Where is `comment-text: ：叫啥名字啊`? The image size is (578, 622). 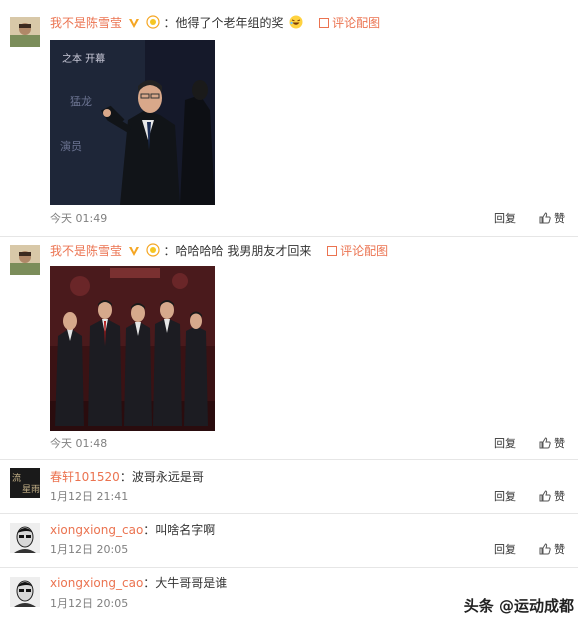 comment-text: ：叫啥名字啊 is located at coordinates (179, 530).